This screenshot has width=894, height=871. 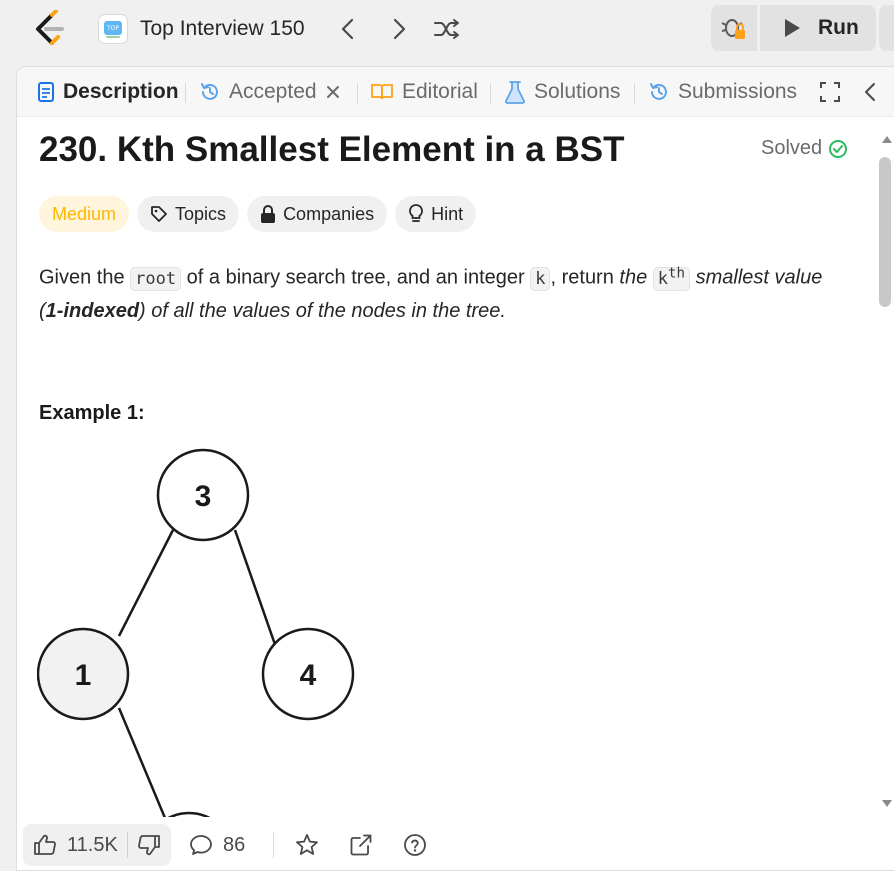 What do you see at coordinates (92, 413) in the screenshot?
I see `example-title: Example 1:` at bounding box center [92, 413].